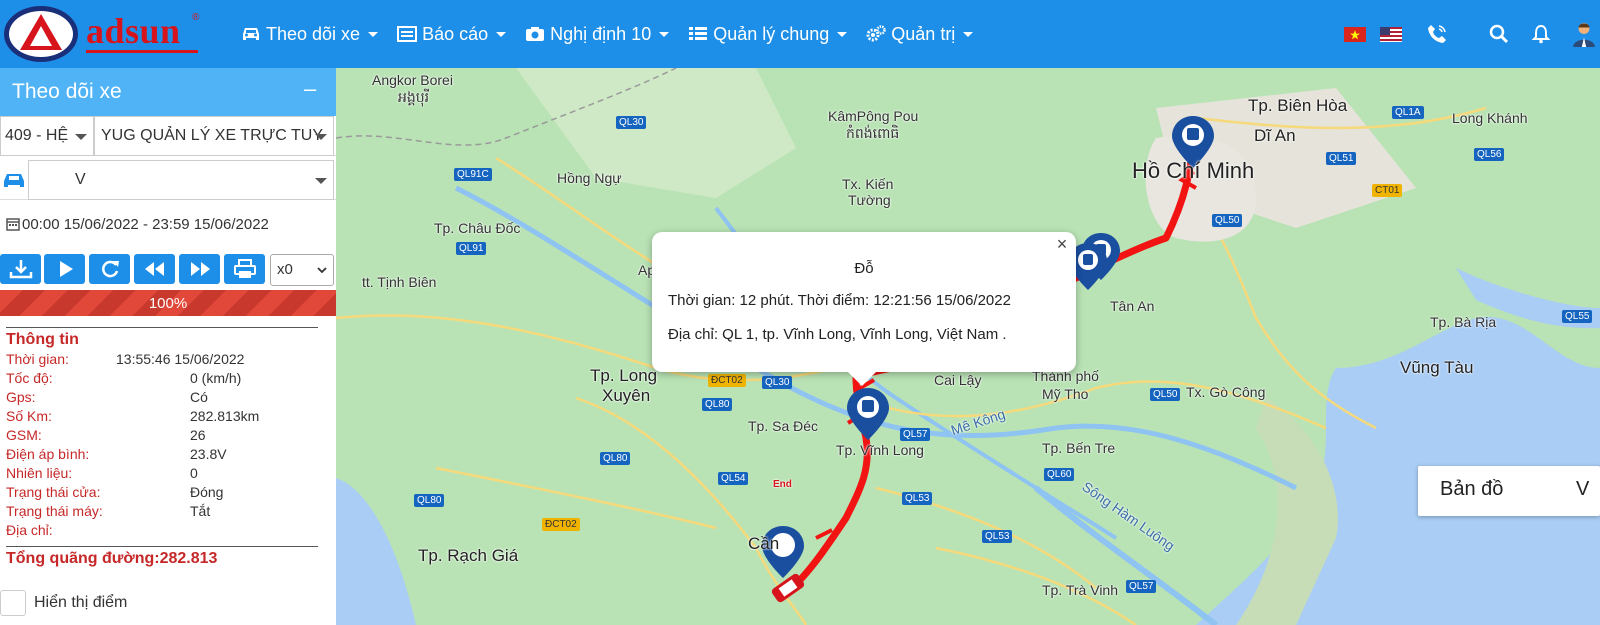 The width and height of the screenshot is (1600, 625). I want to click on nav-bao-cao: Báo cáo, so click(451, 34).